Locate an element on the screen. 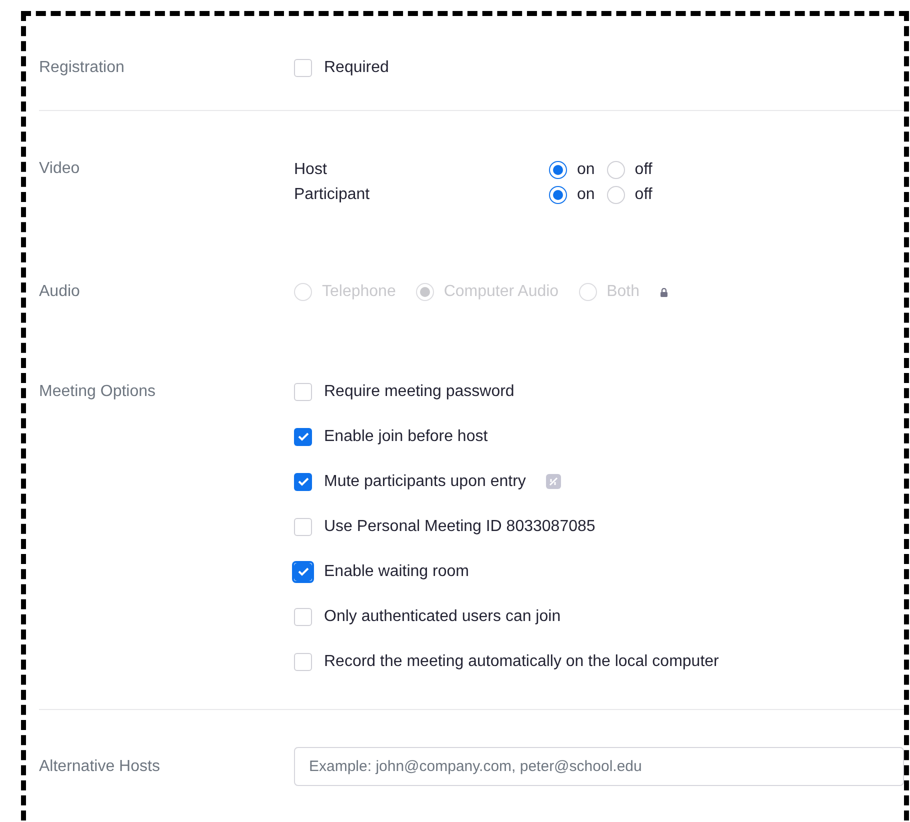 Image resolution: width=910 pixels, height=822 pixels. row-label: Host is located at coordinates (311, 170).